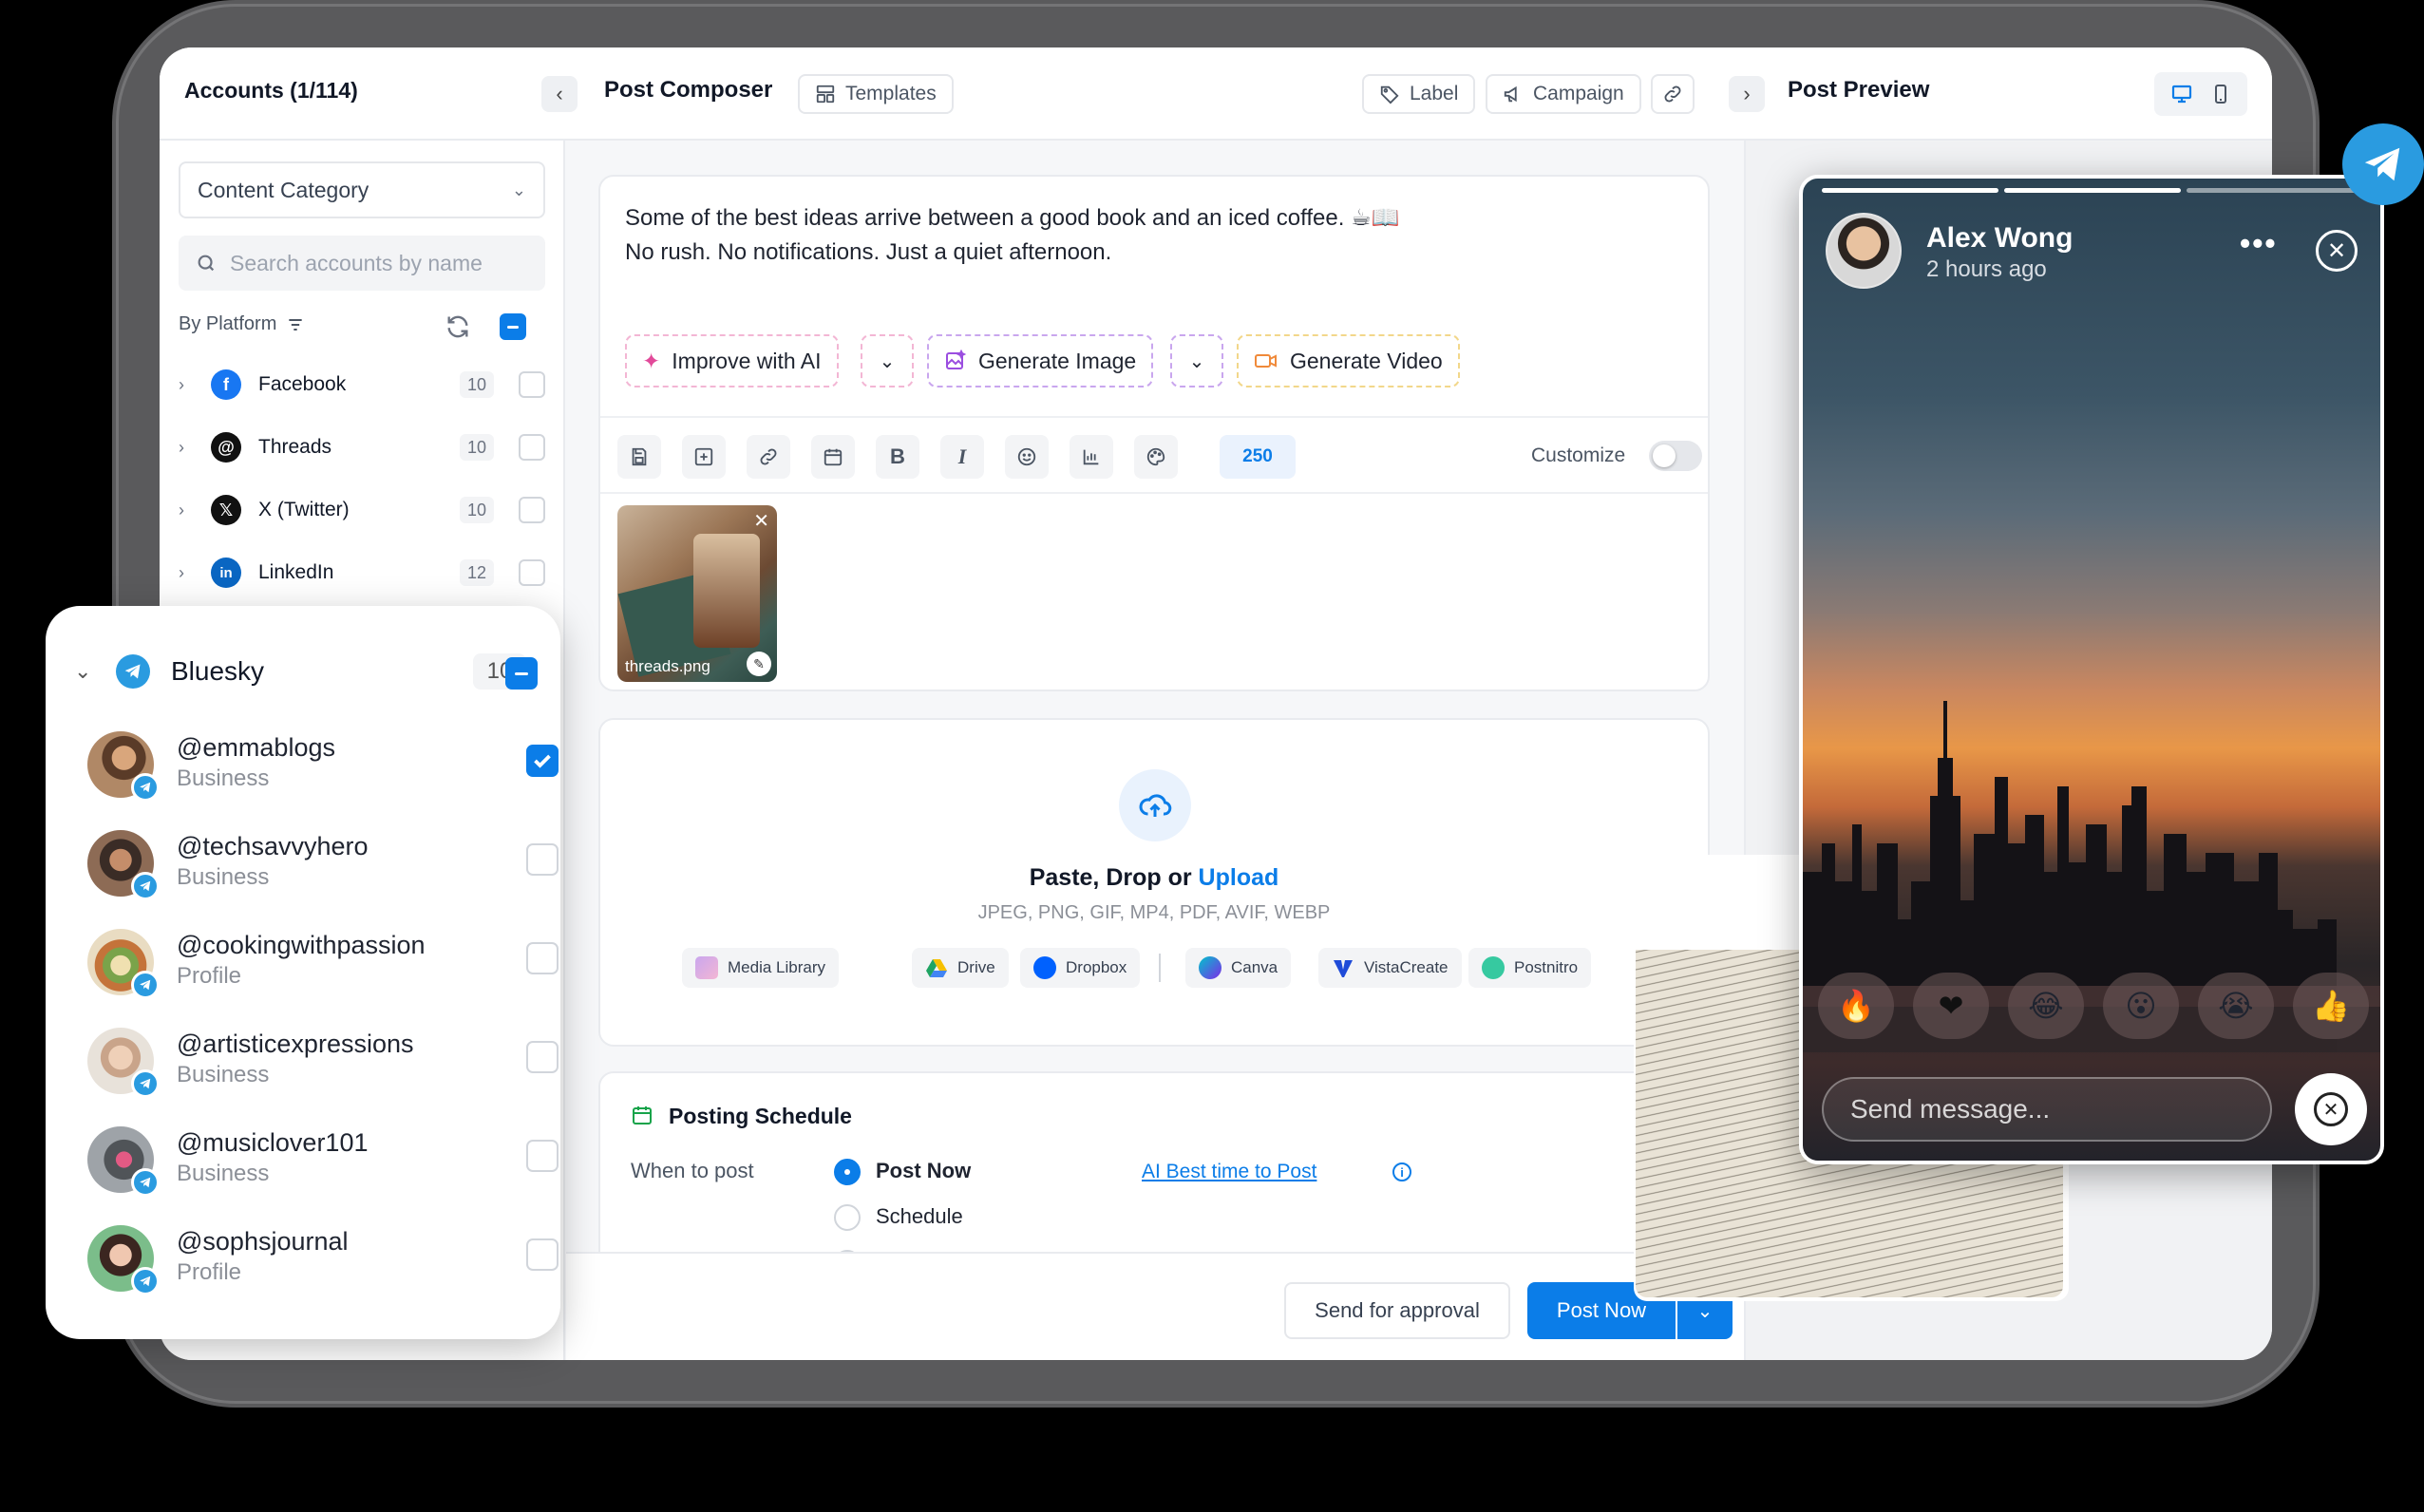  What do you see at coordinates (1401, 1172) in the screenshot?
I see `info-icon: i` at bounding box center [1401, 1172].